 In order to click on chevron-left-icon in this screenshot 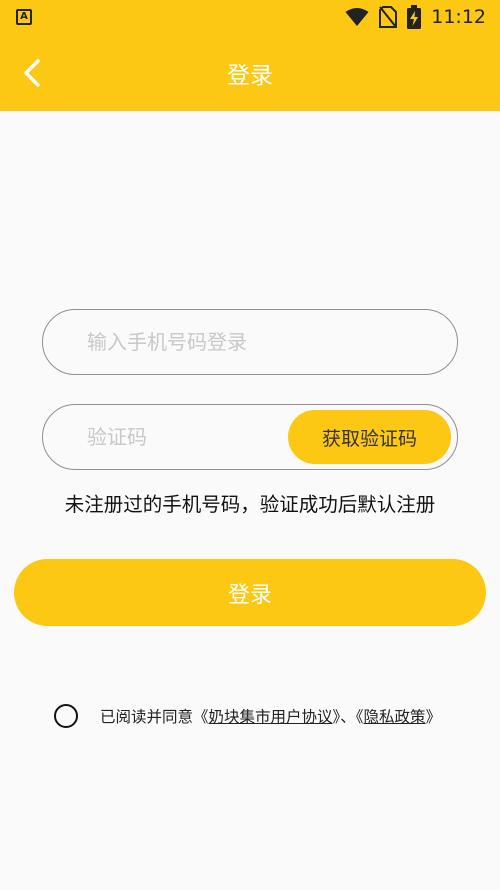, I will do `click(32, 72)`.